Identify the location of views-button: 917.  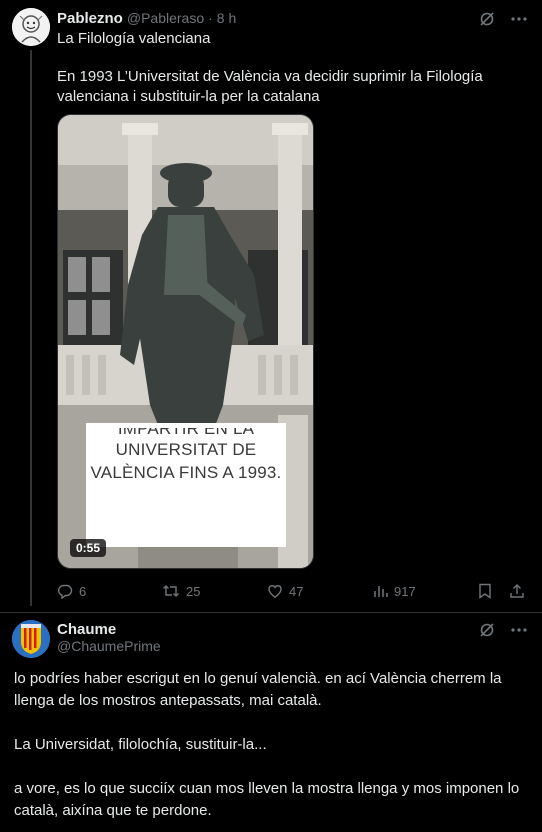
(394, 591).